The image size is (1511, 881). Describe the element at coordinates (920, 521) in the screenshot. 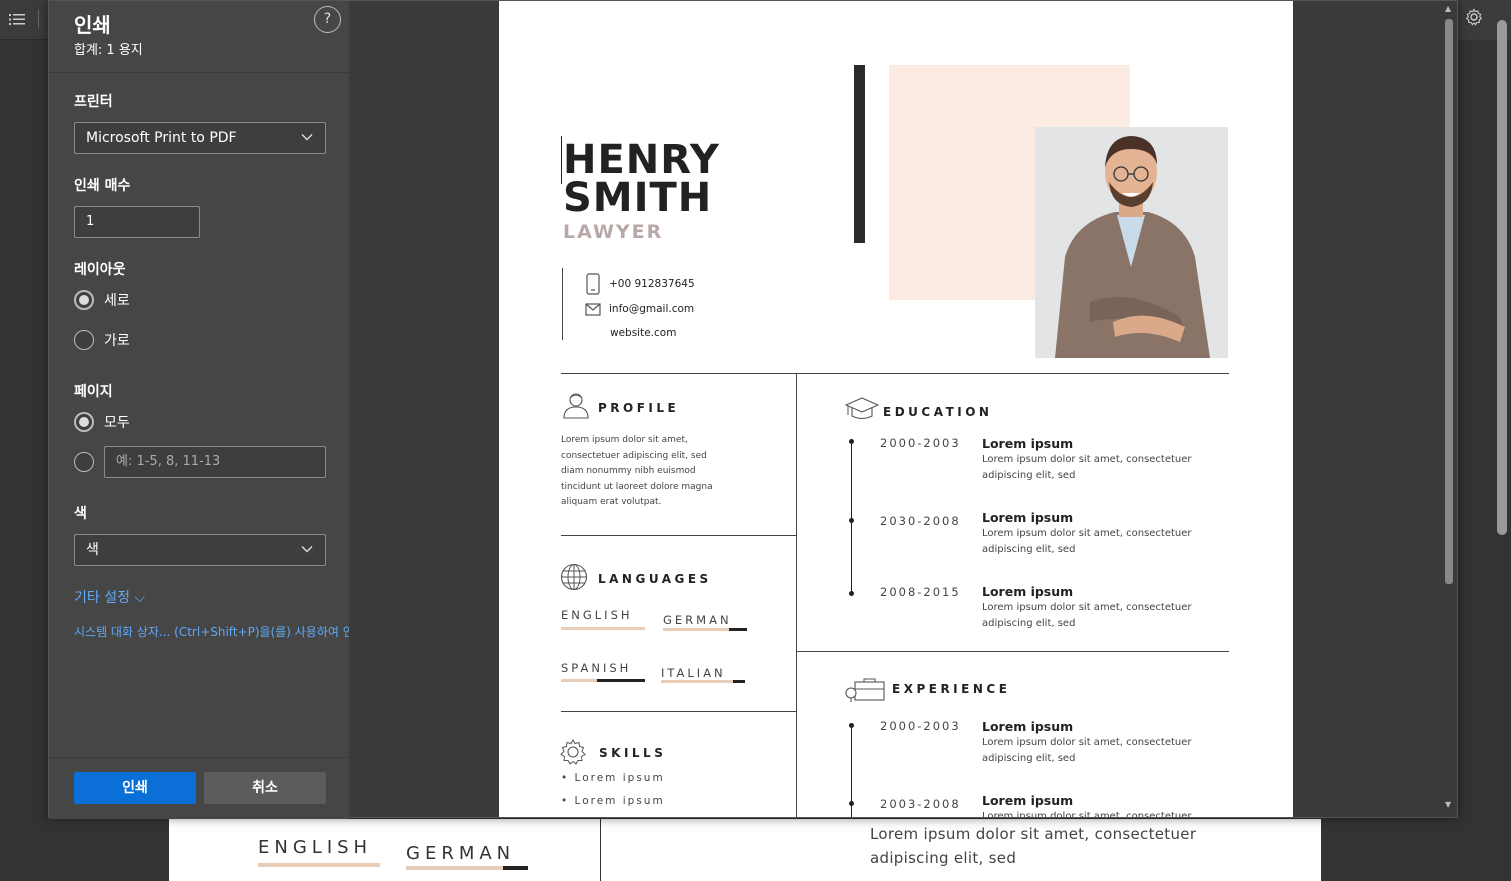

I see `education-years: 2030-2008` at that location.